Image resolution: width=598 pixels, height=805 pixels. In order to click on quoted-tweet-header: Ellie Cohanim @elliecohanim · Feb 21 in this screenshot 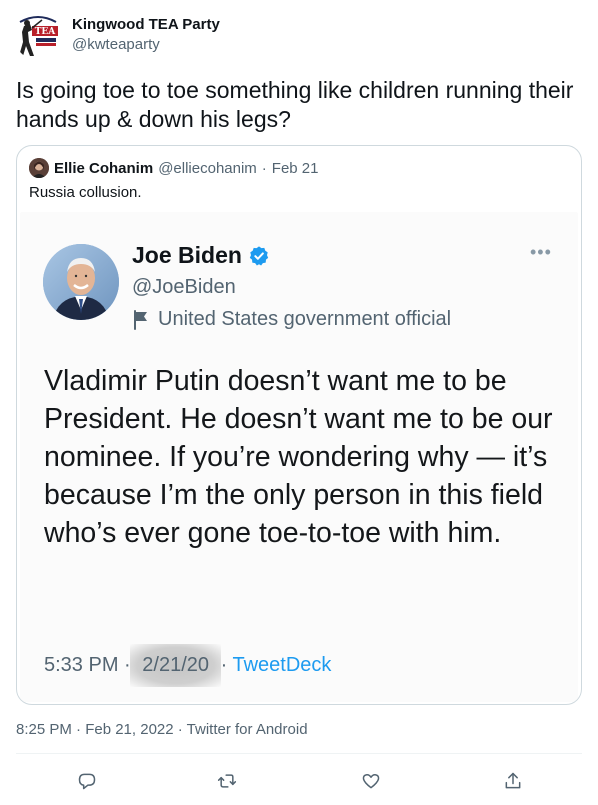, I will do `click(174, 168)`.